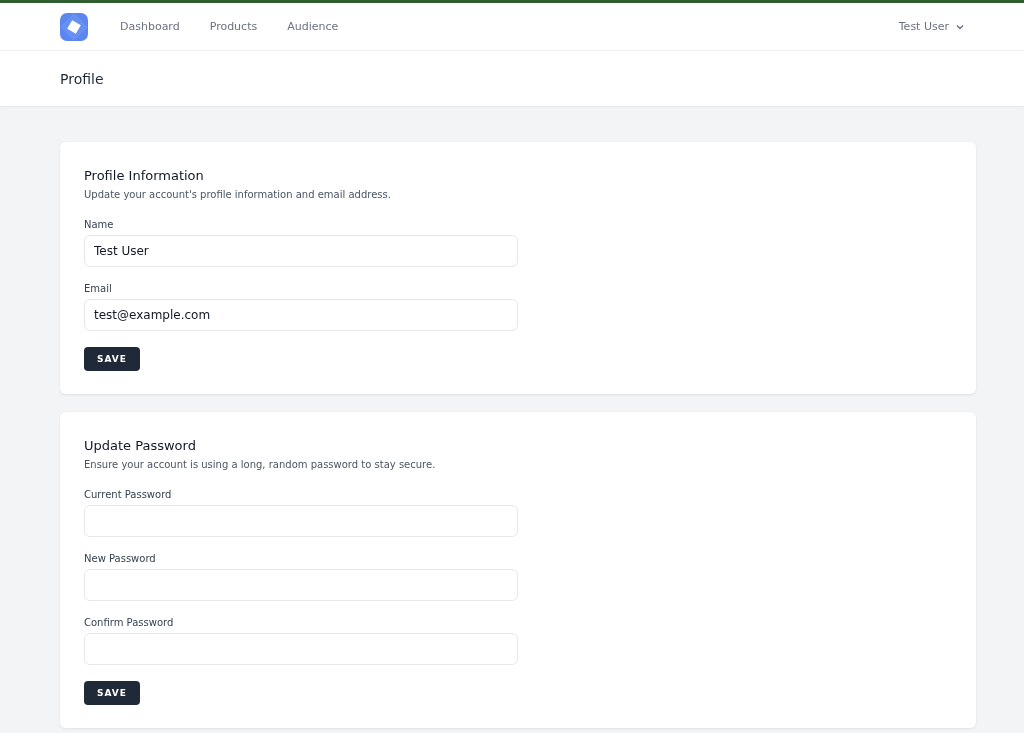  What do you see at coordinates (99, 224) in the screenshot?
I see `field-label: Name` at bounding box center [99, 224].